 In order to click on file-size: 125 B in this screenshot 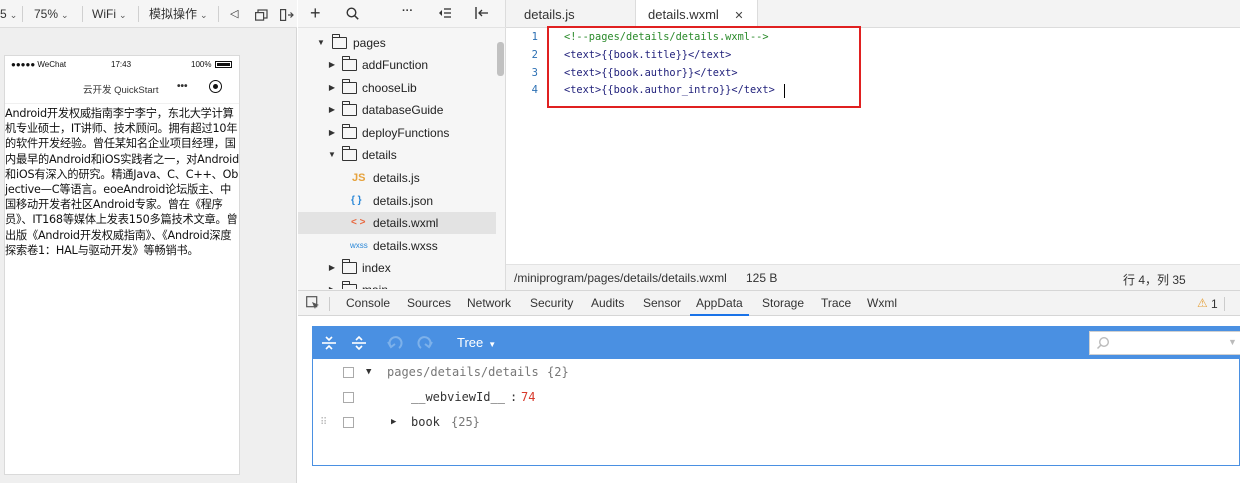, I will do `click(762, 278)`.